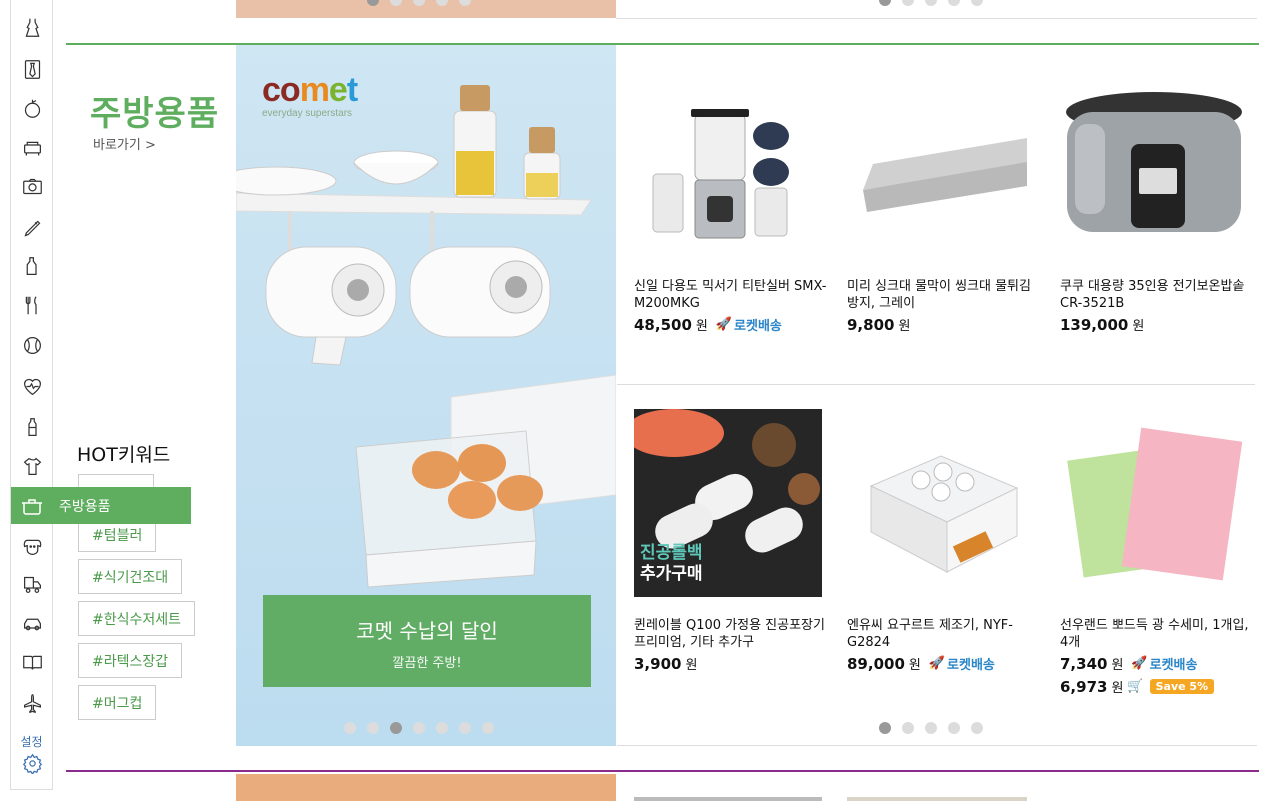  Describe the element at coordinates (1182, 686) in the screenshot. I see `save-badge: Save 5%` at that location.